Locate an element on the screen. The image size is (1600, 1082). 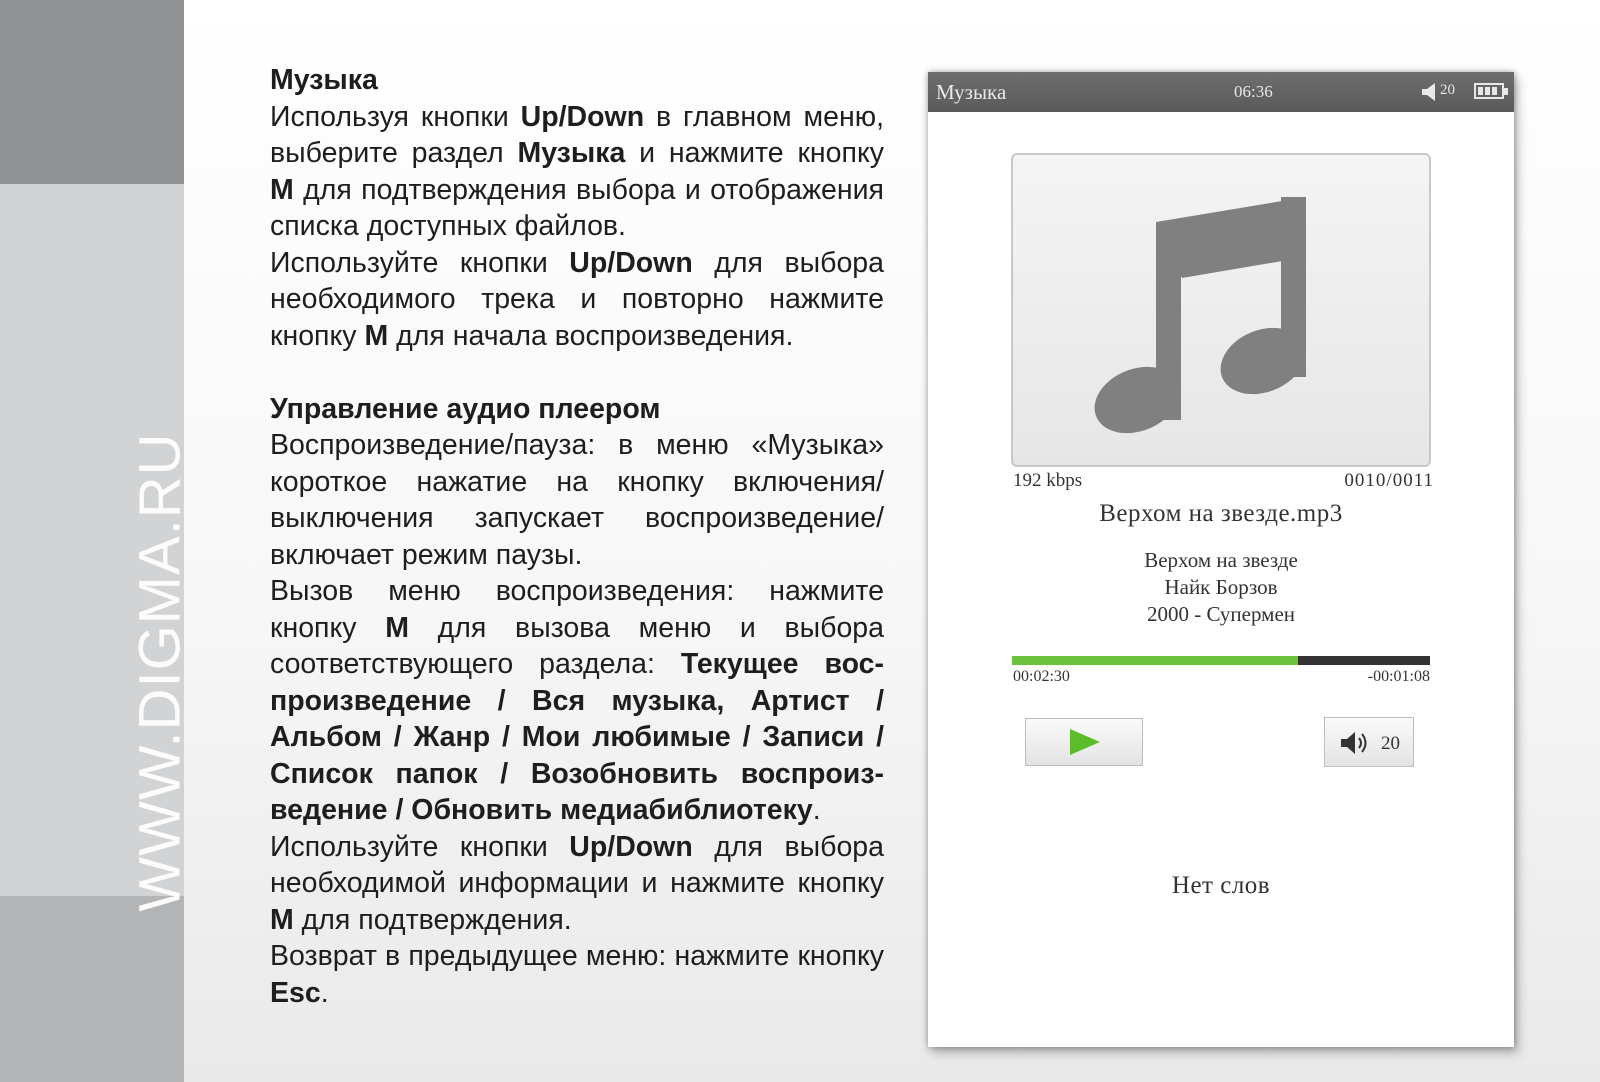
status-clock: 06:36 is located at coordinates (1253, 91).